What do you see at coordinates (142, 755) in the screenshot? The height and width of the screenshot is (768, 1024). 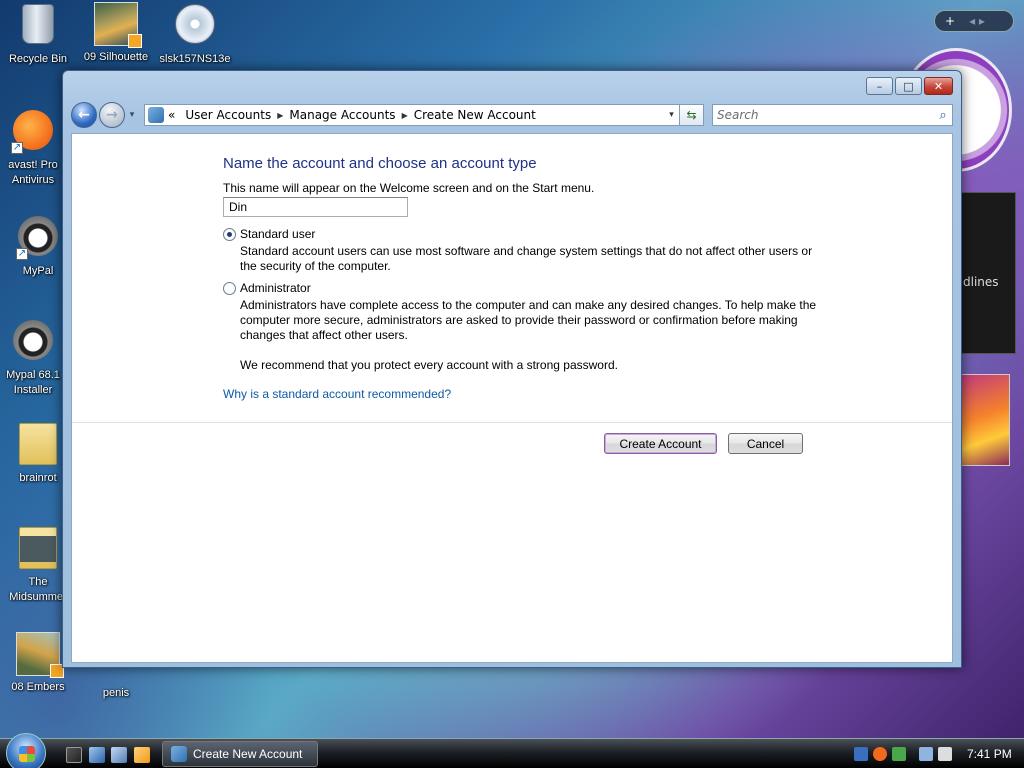 I see `media-player-icon` at bounding box center [142, 755].